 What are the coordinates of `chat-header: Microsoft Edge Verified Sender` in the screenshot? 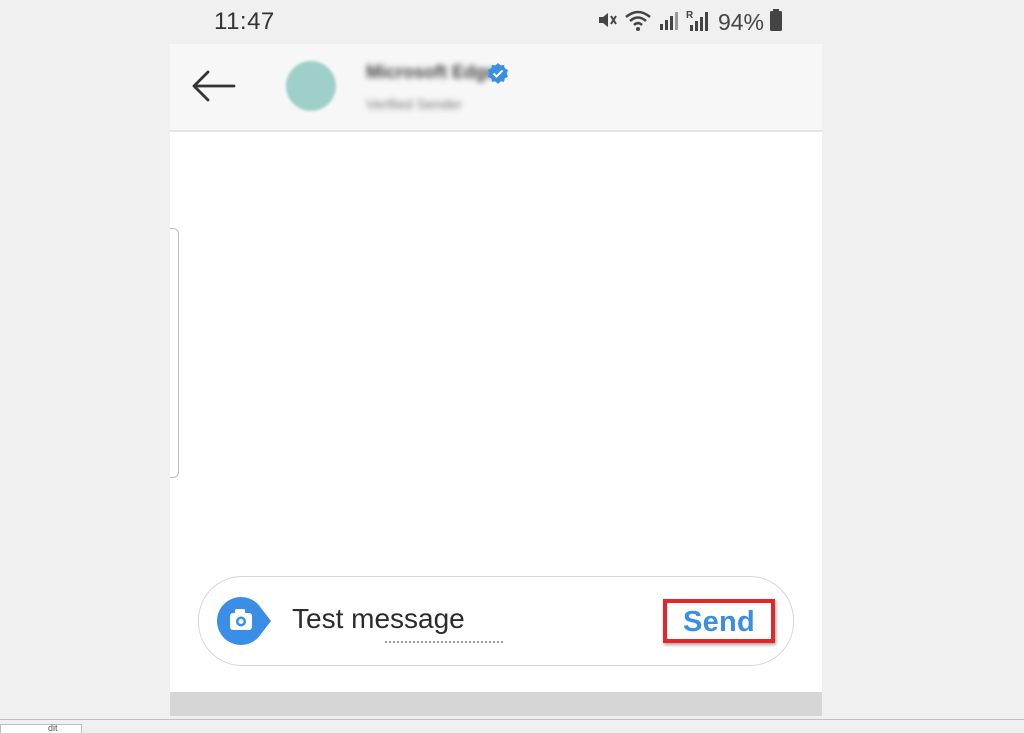 It's located at (496, 88).